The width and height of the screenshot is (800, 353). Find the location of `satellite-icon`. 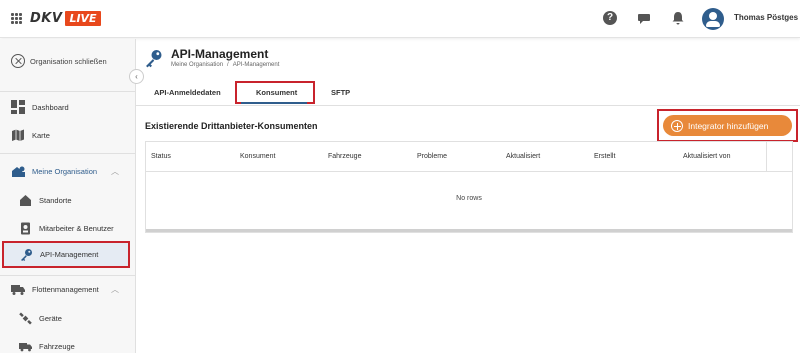

satellite-icon is located at coordinates (25, 318).